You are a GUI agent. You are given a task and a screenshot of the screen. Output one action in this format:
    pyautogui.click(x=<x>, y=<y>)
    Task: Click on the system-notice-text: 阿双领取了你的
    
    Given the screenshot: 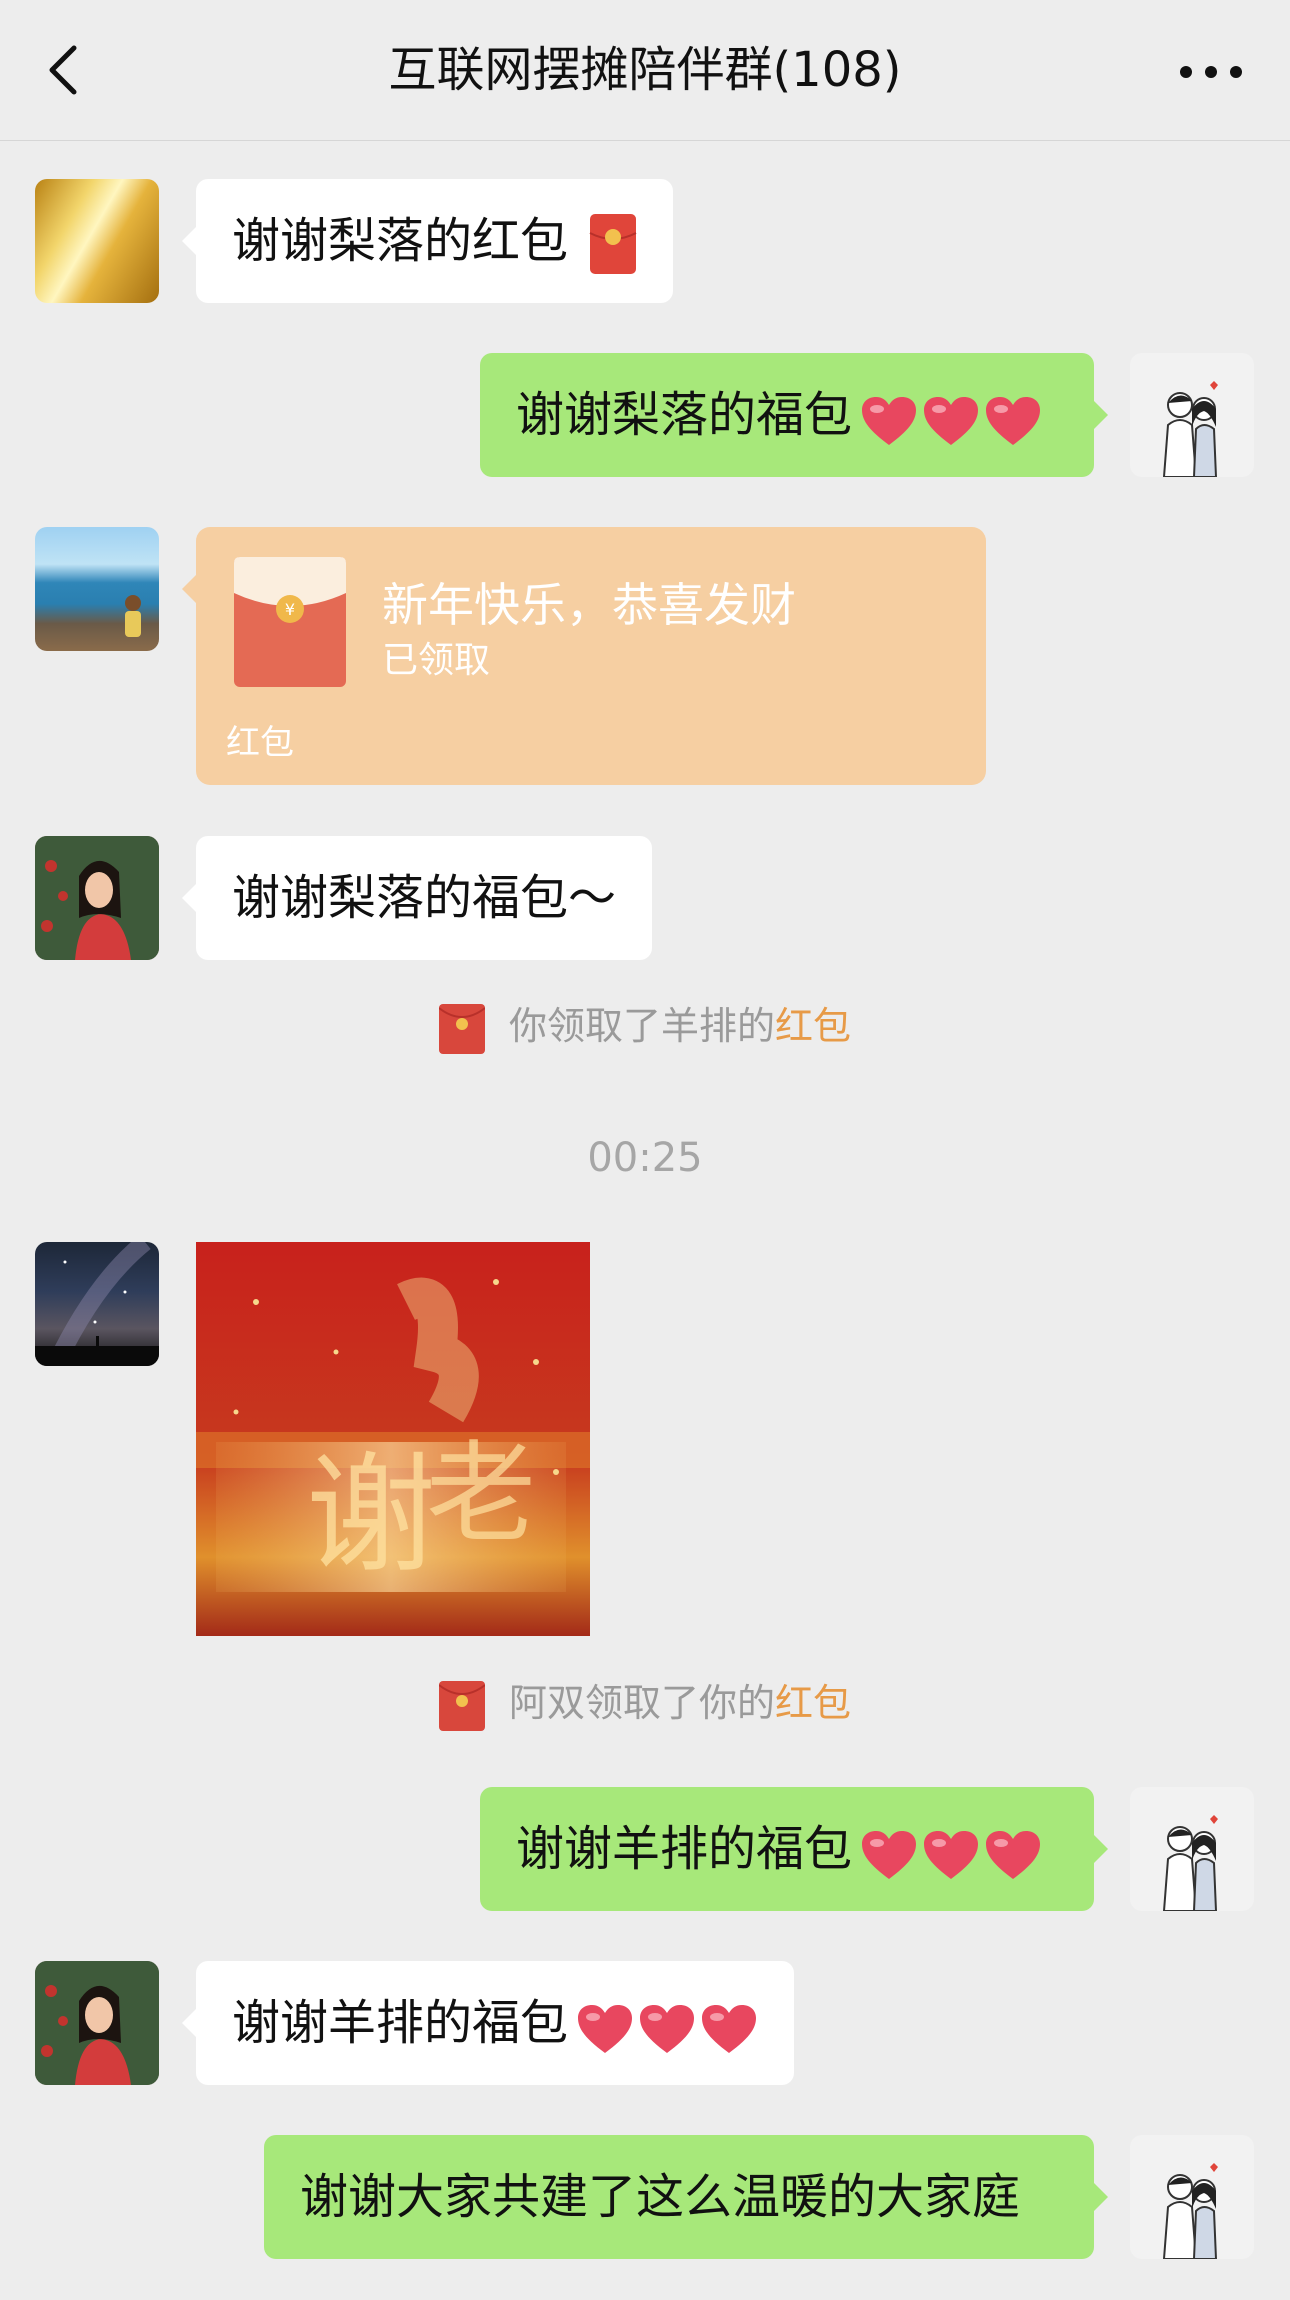 What is the action you would take?
    pyautogui.click(x=641, y=1703)
    